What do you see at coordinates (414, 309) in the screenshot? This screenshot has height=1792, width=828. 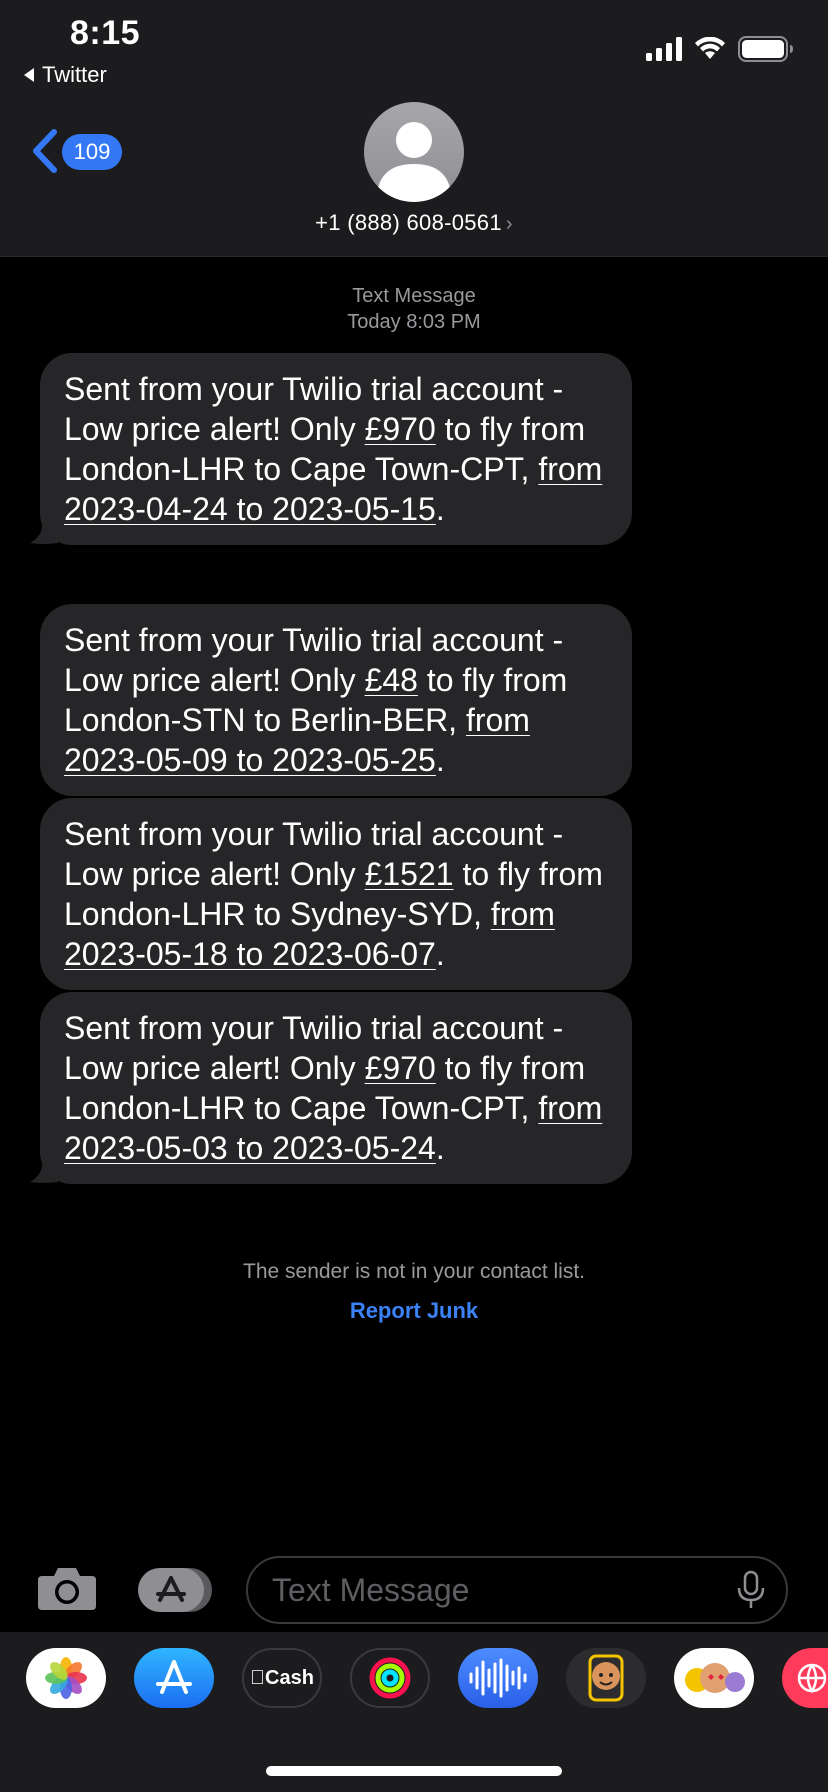 I see `message-meta: Text Message Today 8:03 PM` at bounding box center [414, 309].